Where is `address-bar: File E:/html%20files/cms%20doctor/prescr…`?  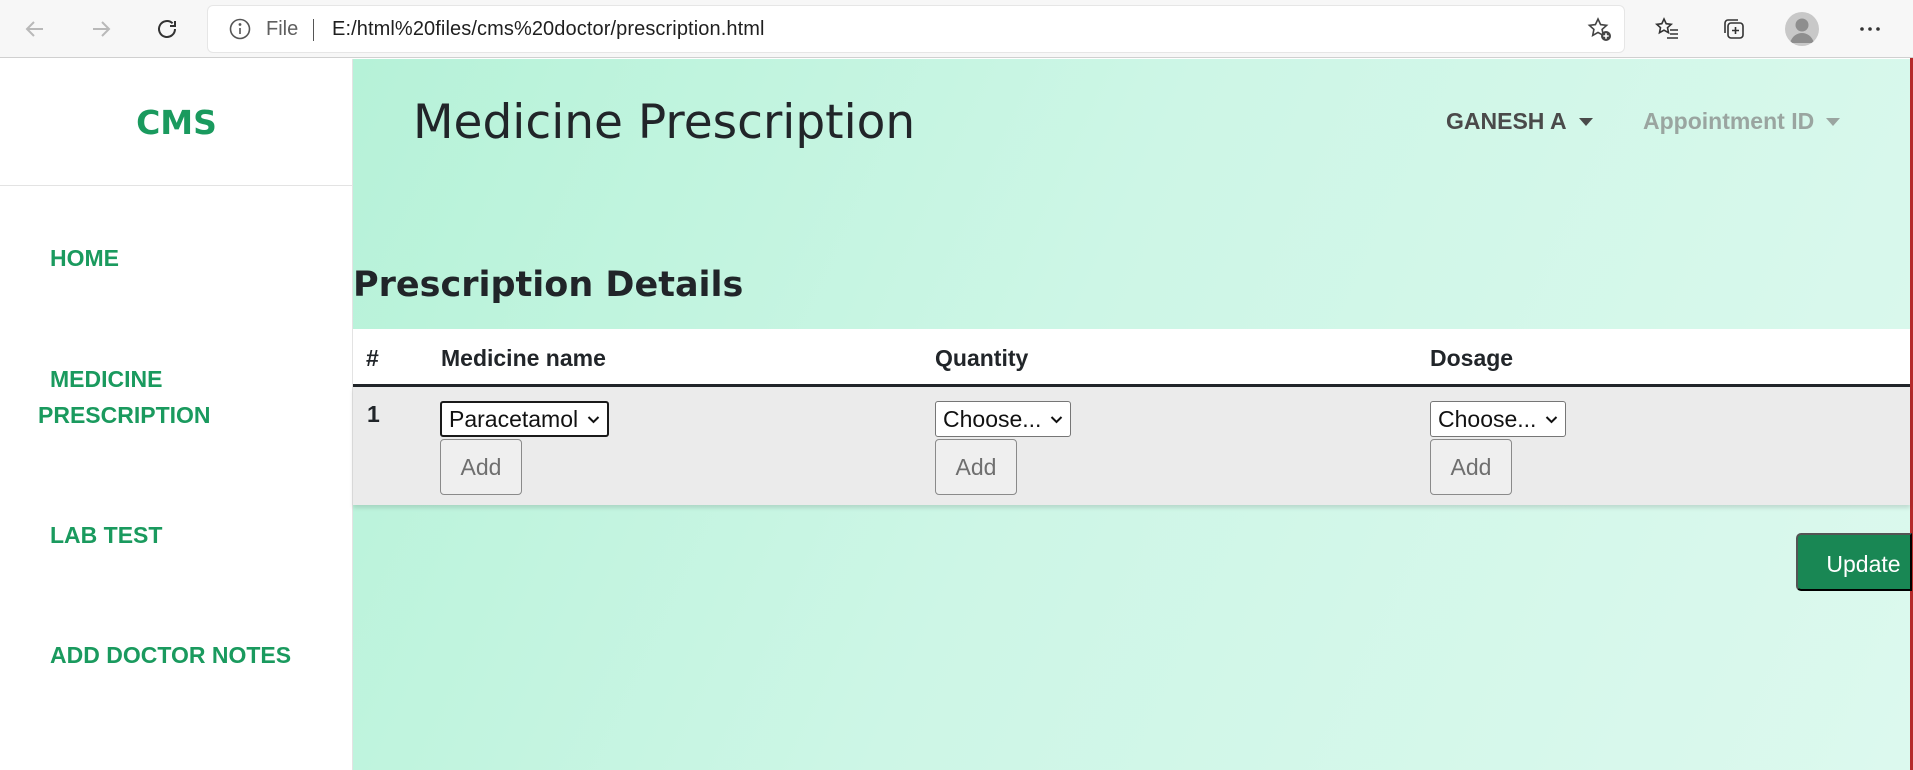
address-bar: File E:/html%20files/cms%20doctor/prescr… is located at coordinates (916, 29).